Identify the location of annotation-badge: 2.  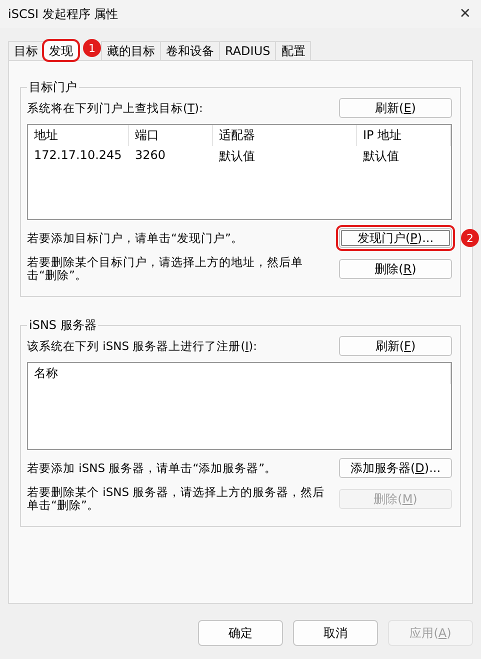
(470, 238).